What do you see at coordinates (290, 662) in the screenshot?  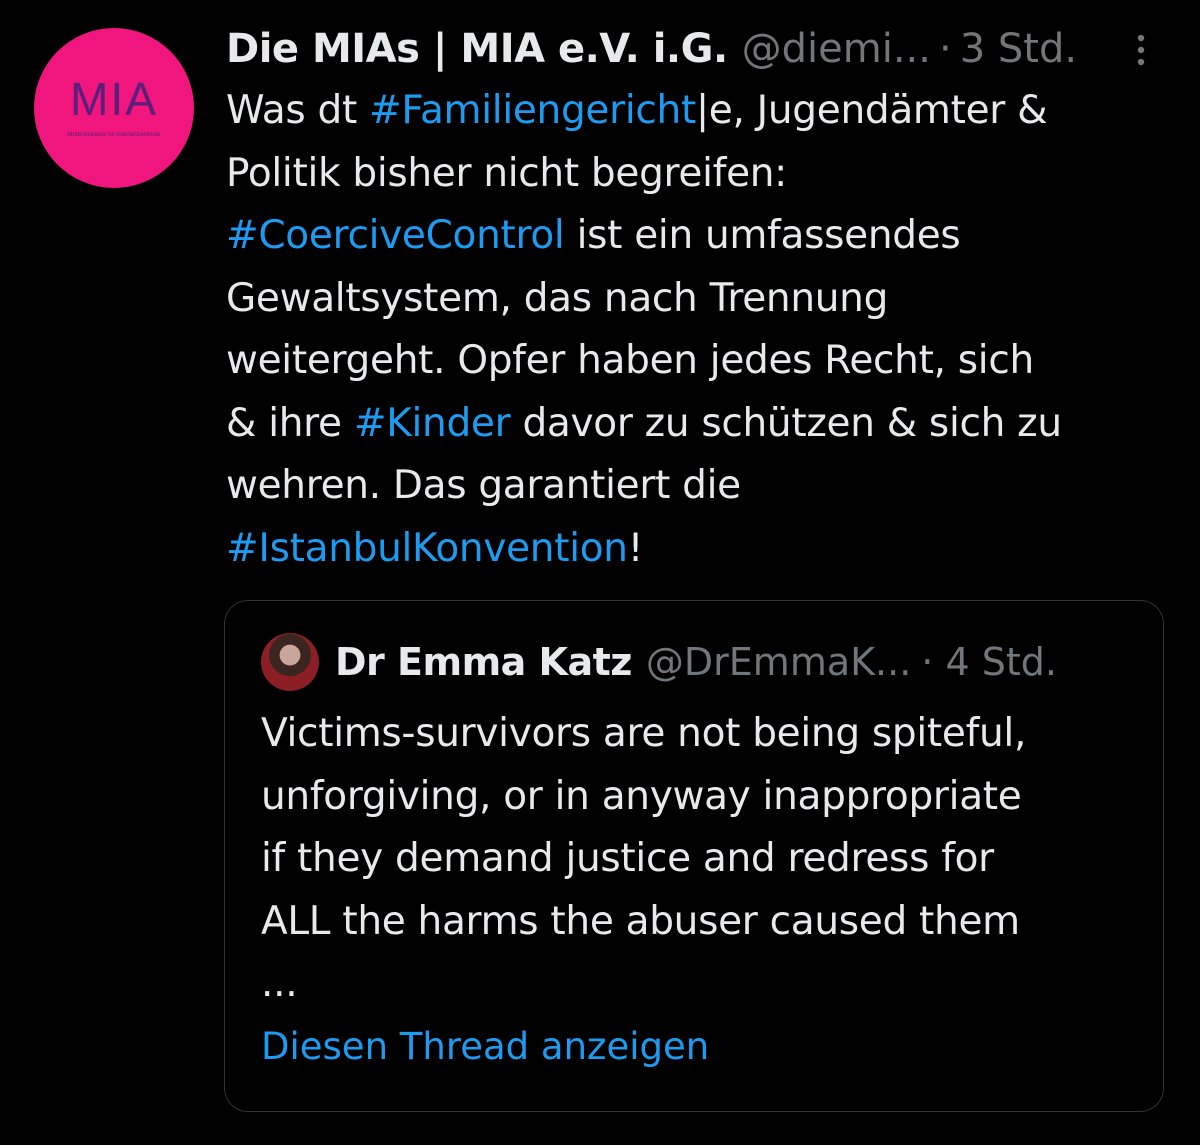 I see `quoted-author-avatar` at bounding box center [290, 662].